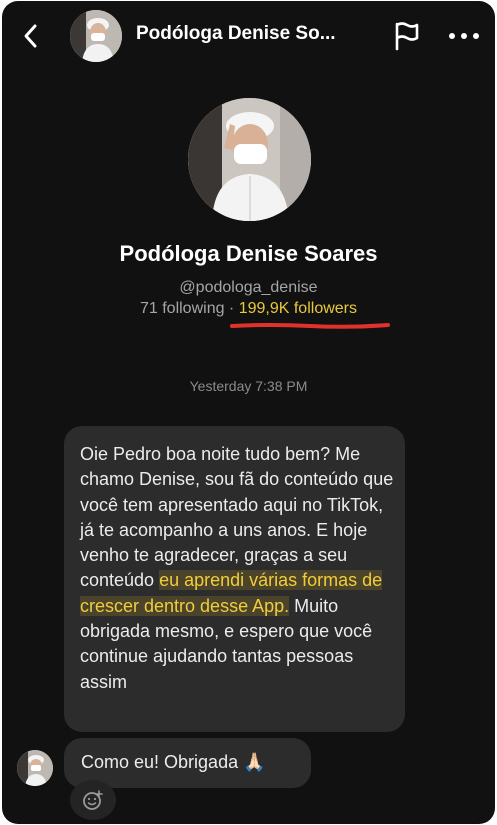  Describe the element at coordinates (182, 308) in the screenshot. I see `following-count: 71 following` at that location.